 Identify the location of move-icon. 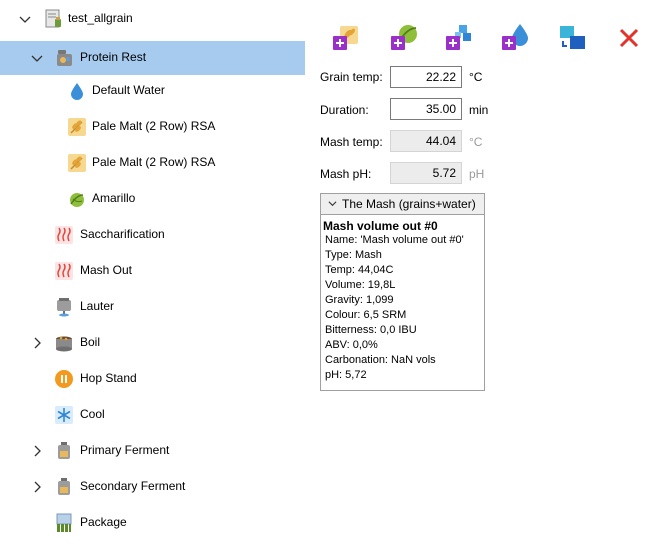
(572, 37).